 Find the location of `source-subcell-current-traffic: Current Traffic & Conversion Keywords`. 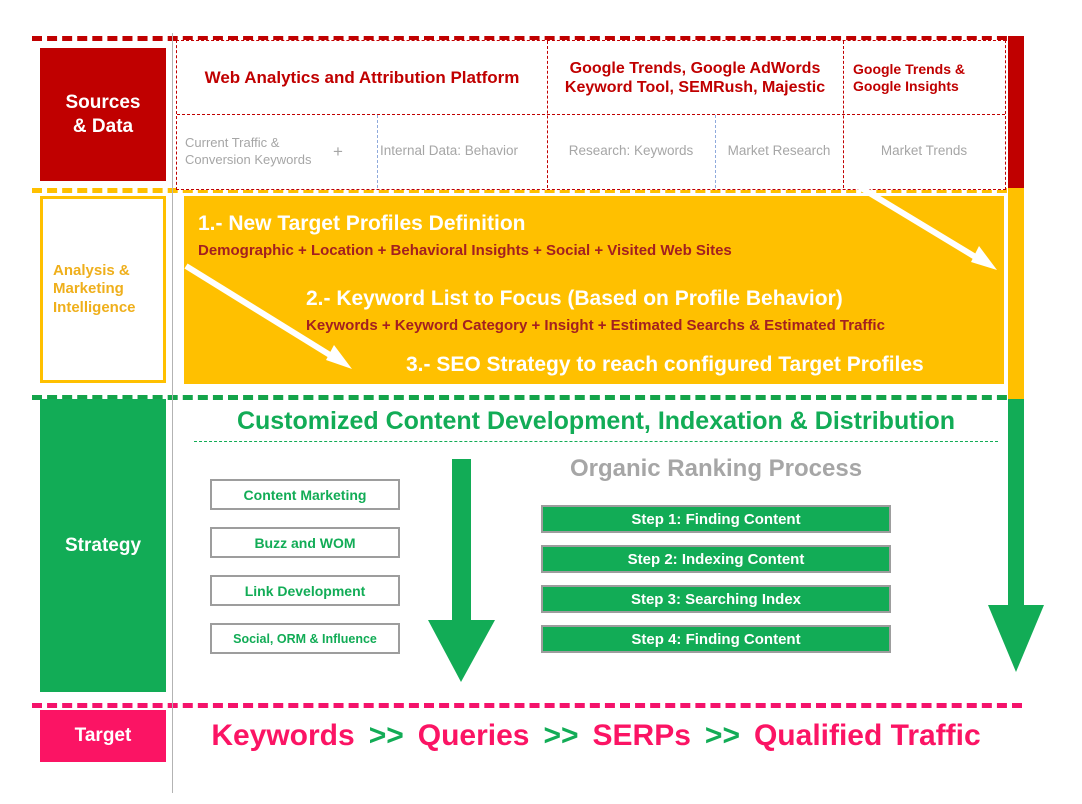

source-subcell-current-traffic: Current Traffic & Conversion Keywords is located at coordinates (248, 151).